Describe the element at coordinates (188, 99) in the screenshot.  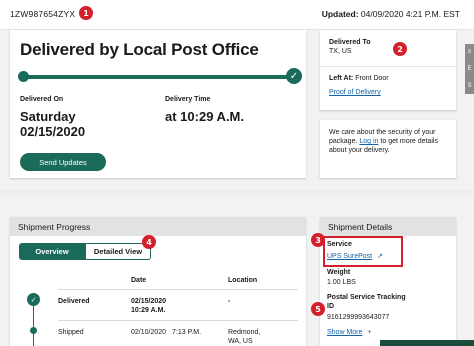
I see `delivery-time-label: Delivery Time` at that location.